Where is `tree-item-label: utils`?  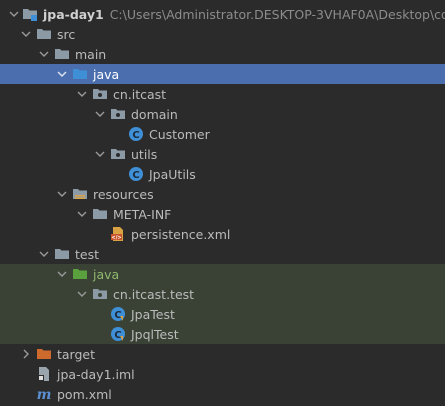 tree-item-label: utils is located at coordinates (144, 154).